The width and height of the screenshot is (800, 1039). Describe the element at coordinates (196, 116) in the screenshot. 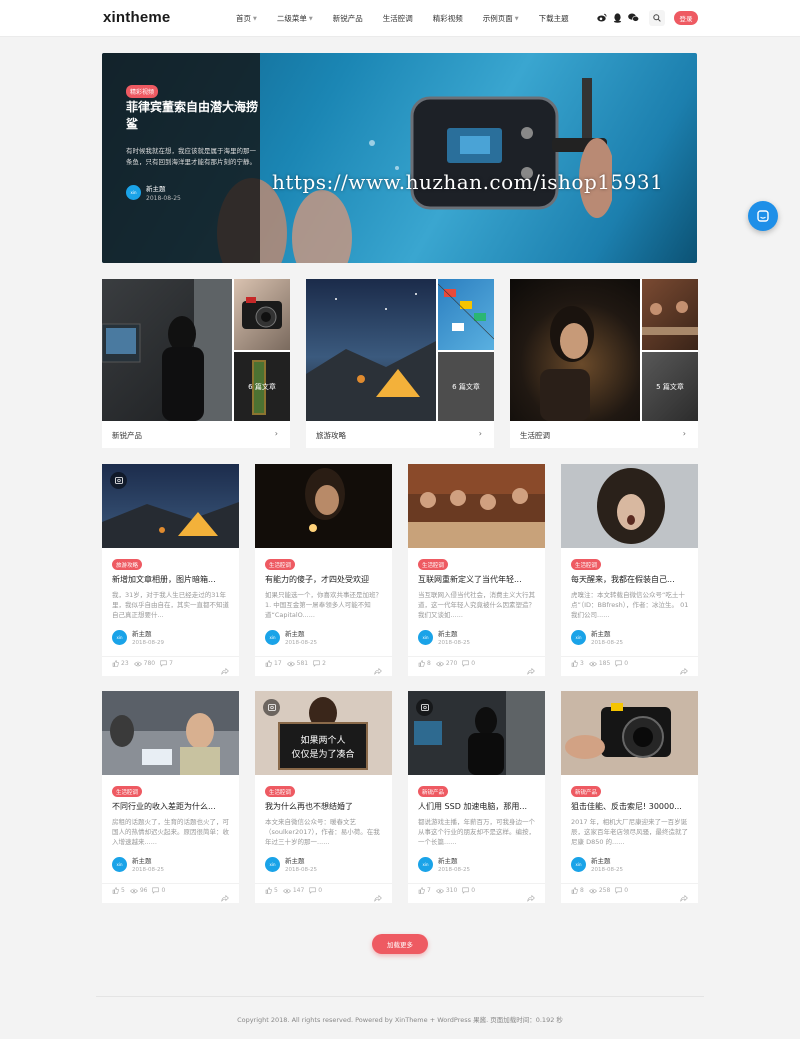

I see `hero-title: 菲律宾董索自由潜大海捞鲨` at that location.